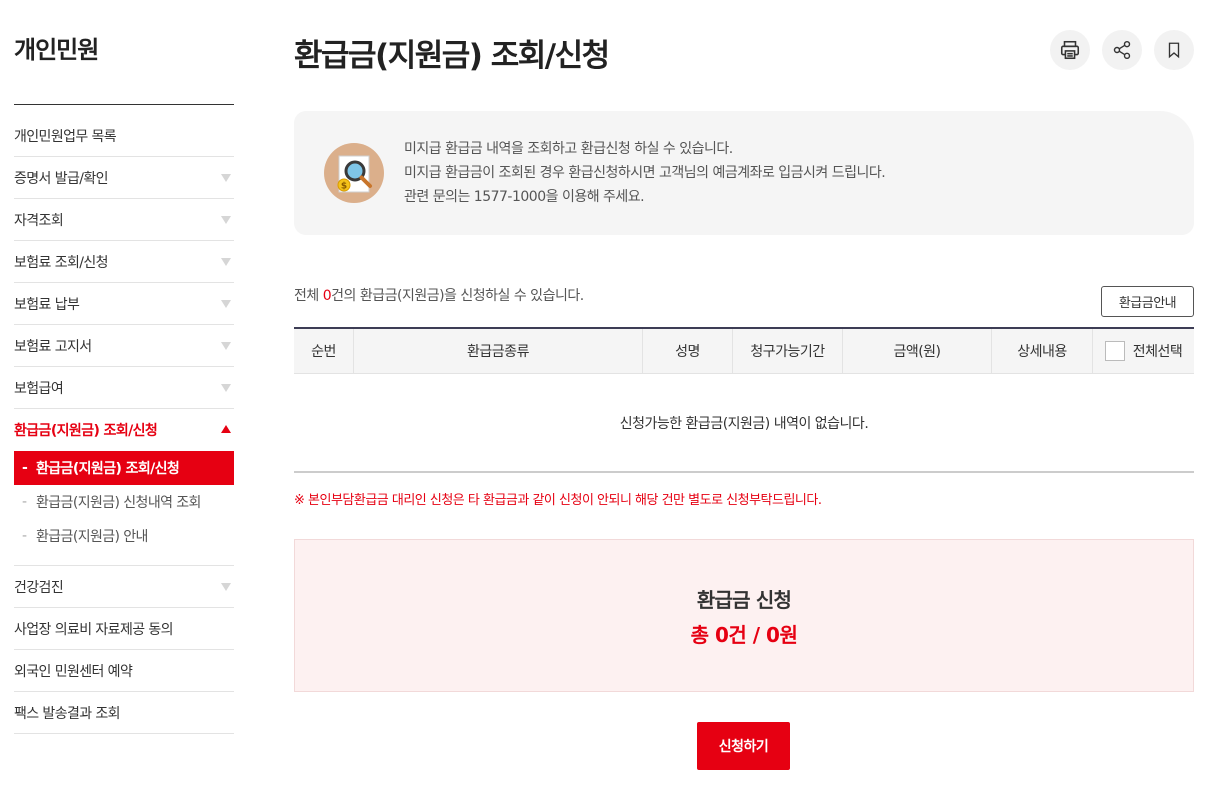 The width and height of the screenshot is (1232, 789). I want to click on printer-icon, so click(1070, 50).